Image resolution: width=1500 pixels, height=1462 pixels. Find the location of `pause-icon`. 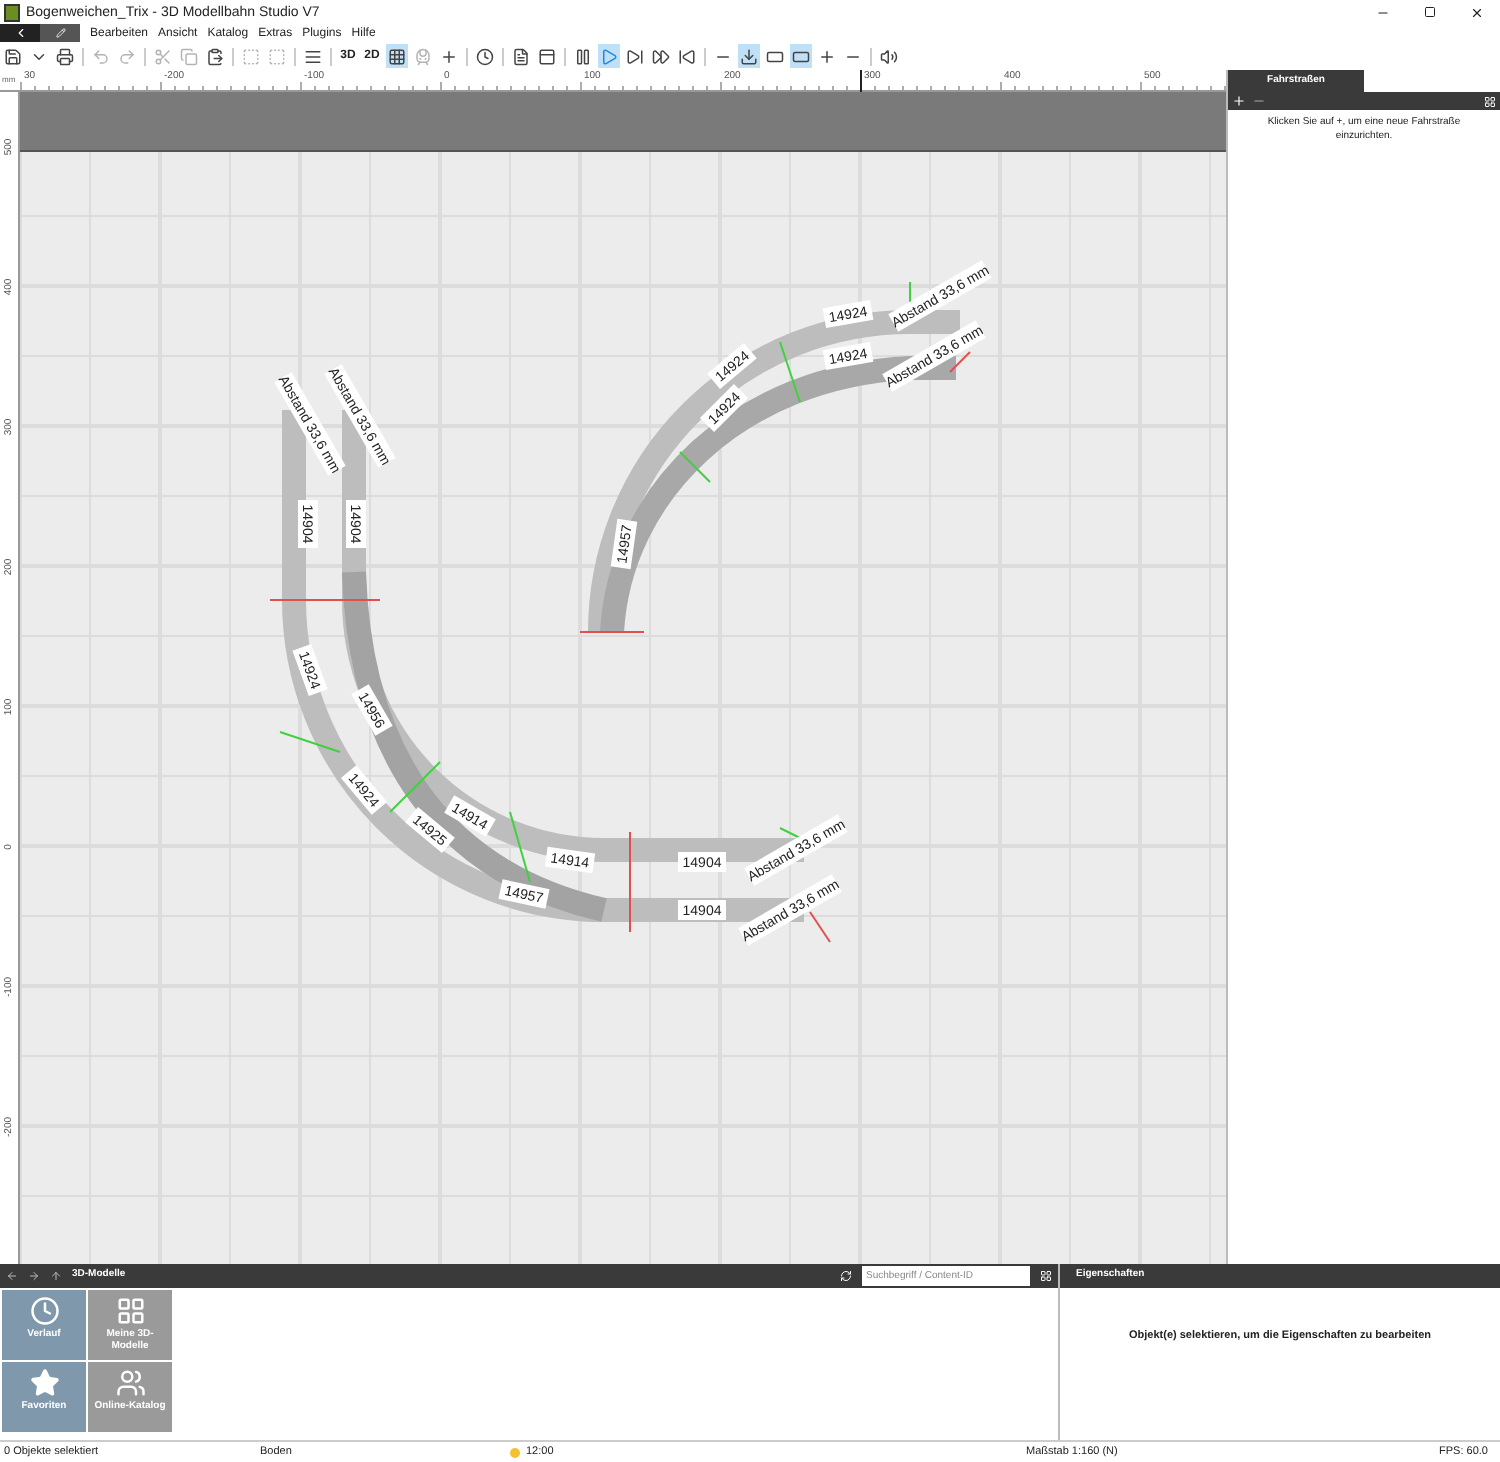

pause-icon is located at coordinates (583, 56).